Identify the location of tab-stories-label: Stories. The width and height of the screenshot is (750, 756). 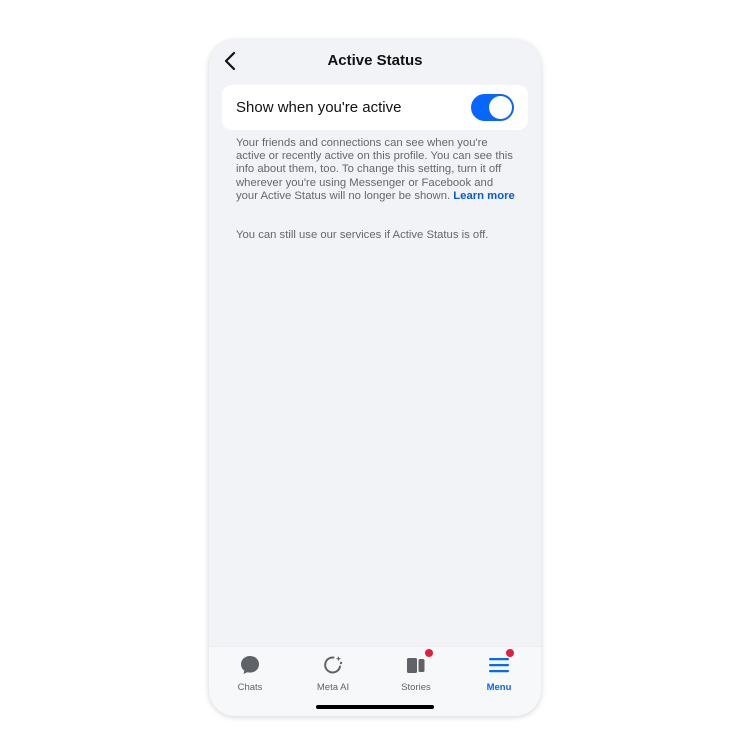
(416, 687).